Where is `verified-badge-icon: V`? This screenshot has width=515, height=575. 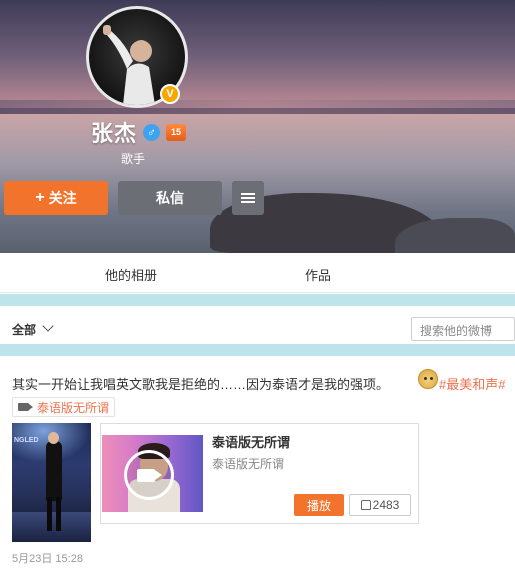 verified-badge-icon: V is located at coordinates (170, 94).